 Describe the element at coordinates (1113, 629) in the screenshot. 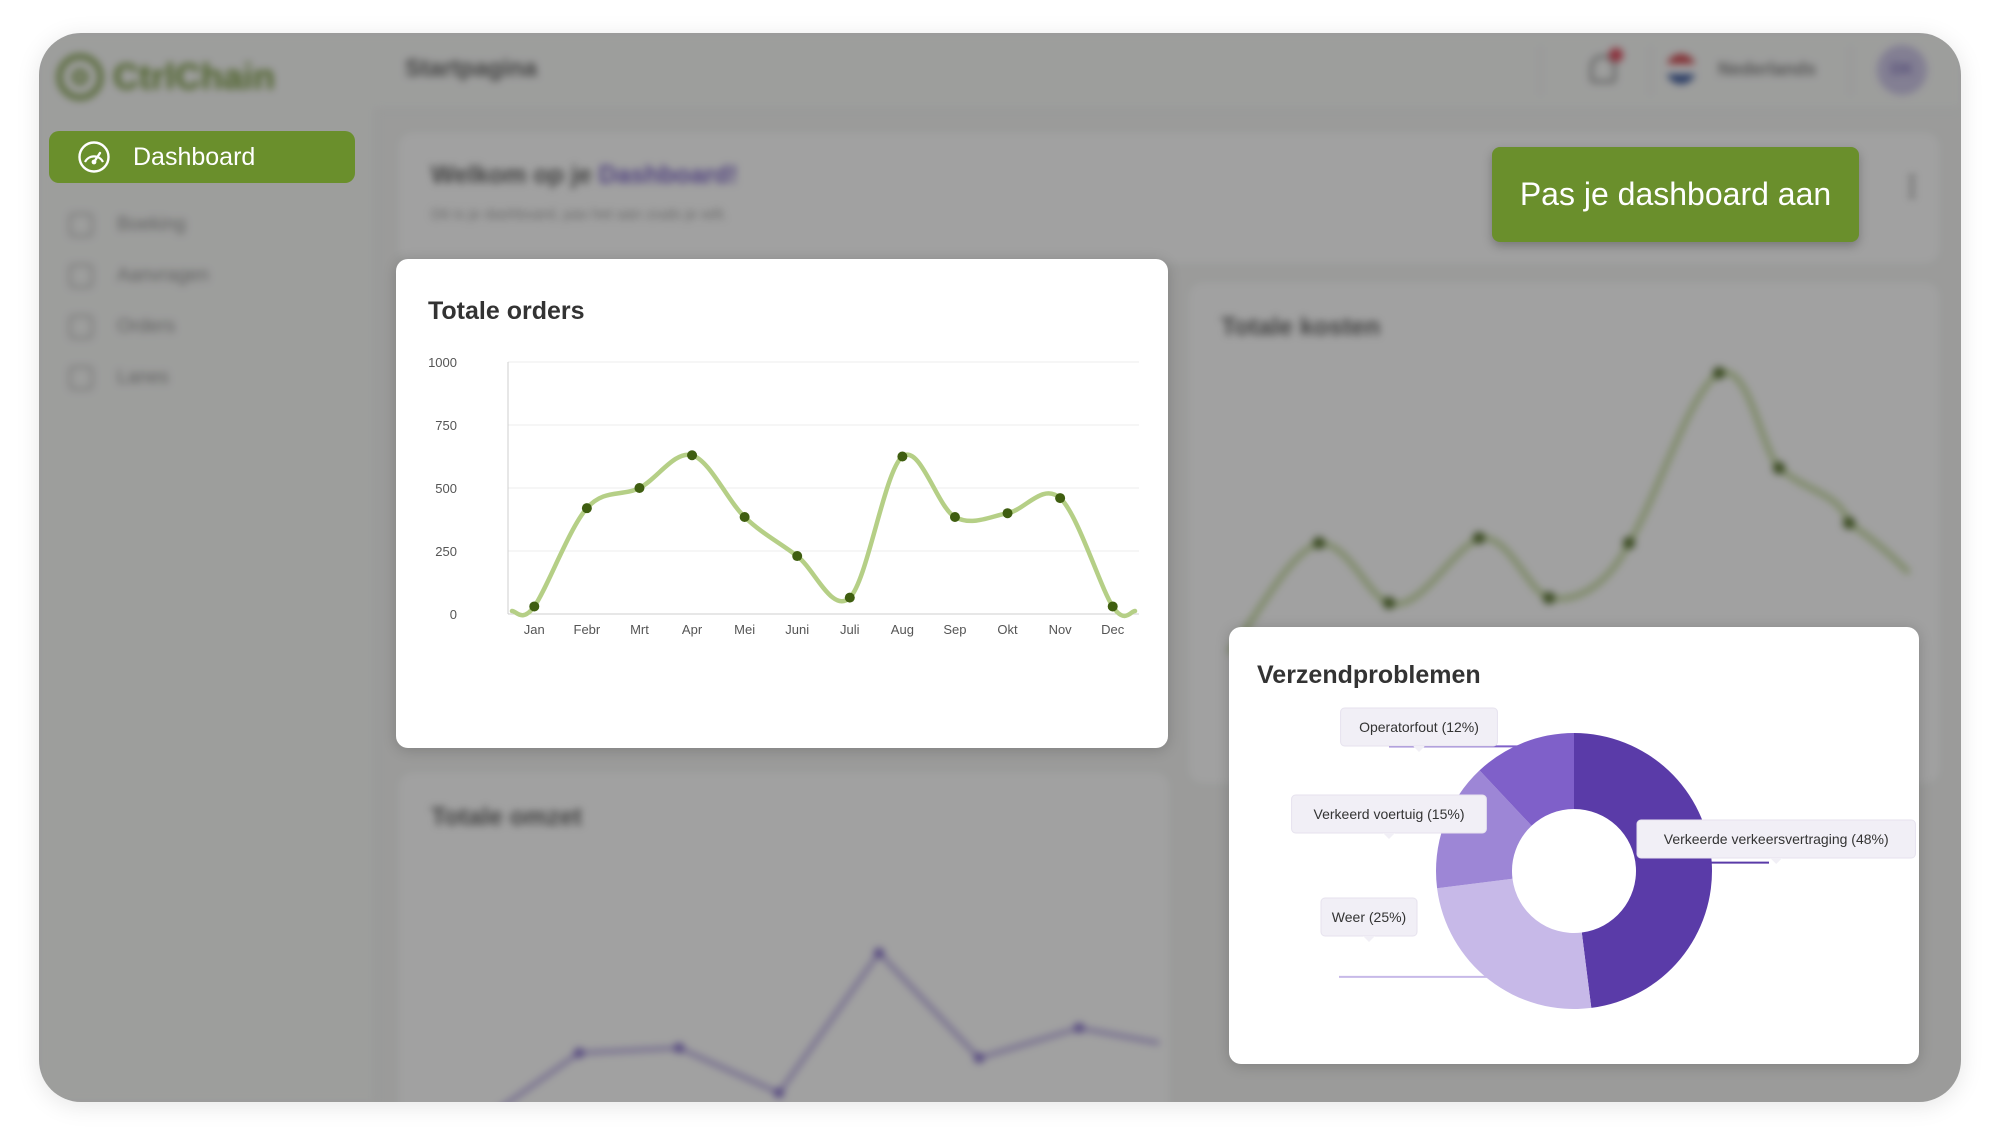

I see `x-tick-label: Dec` at that location.